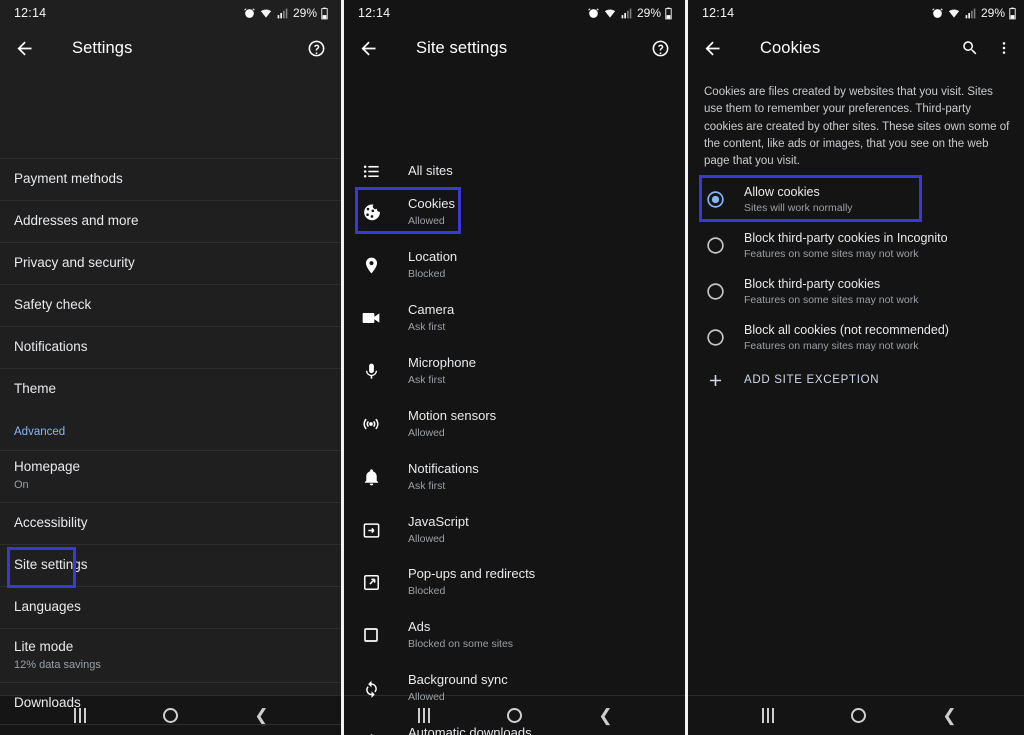 The image size is (1024, 735). What do you see at coordinates (514, 688) in the screenshot?
I see `site-settings-row-background-sync: Background sync Allowed` at bounding box center [514, 688].